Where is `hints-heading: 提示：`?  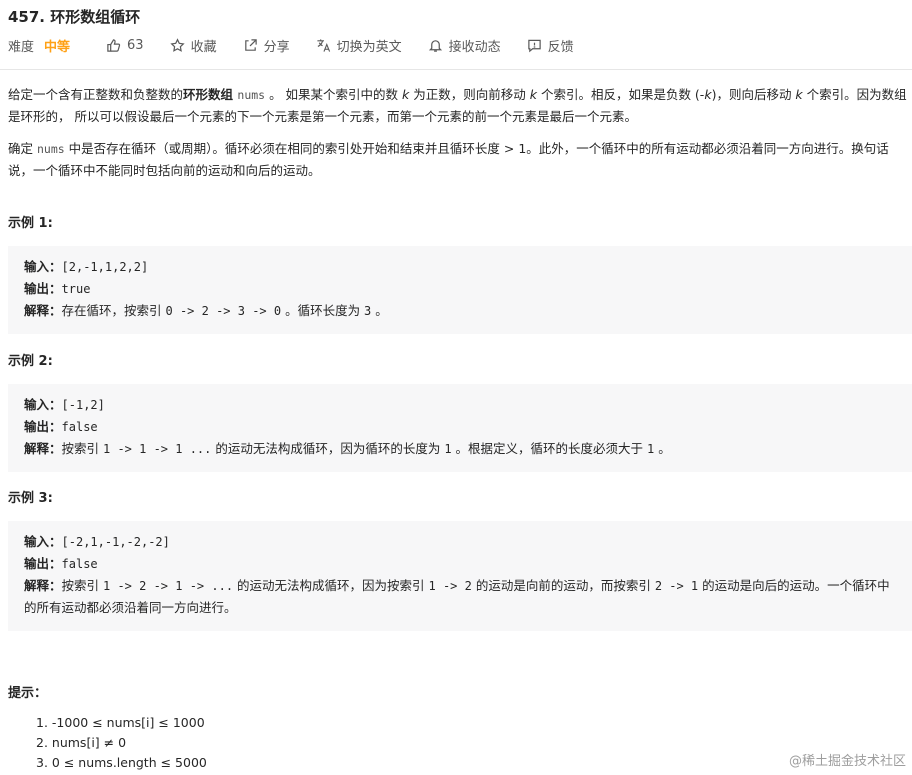 hints-heading: 提示： is located at coordinates (28, 693).